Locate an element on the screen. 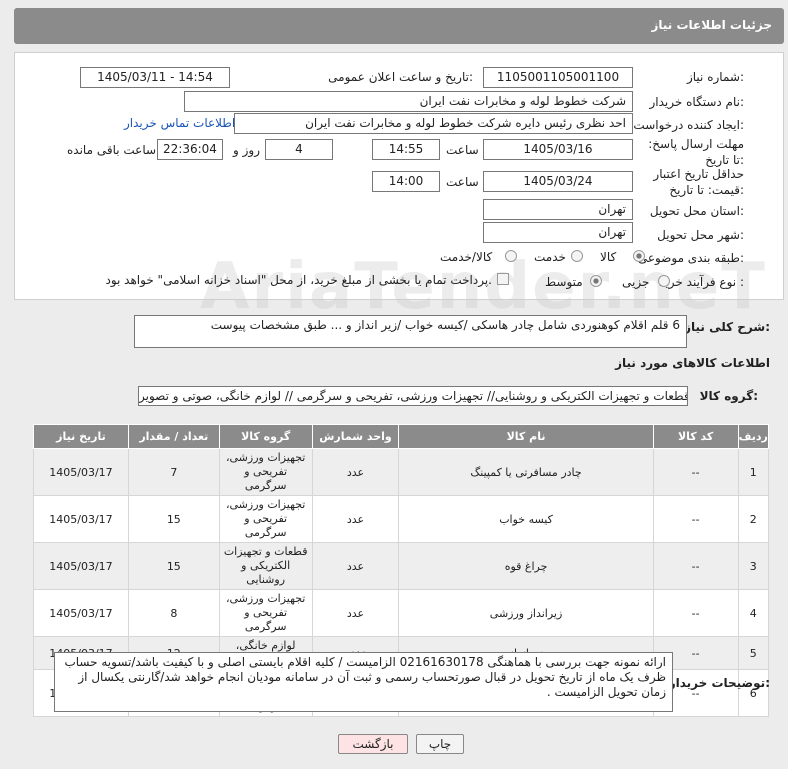 The image size is (788, 769). cell-qty: 8 is located at coordinates (173, 613).